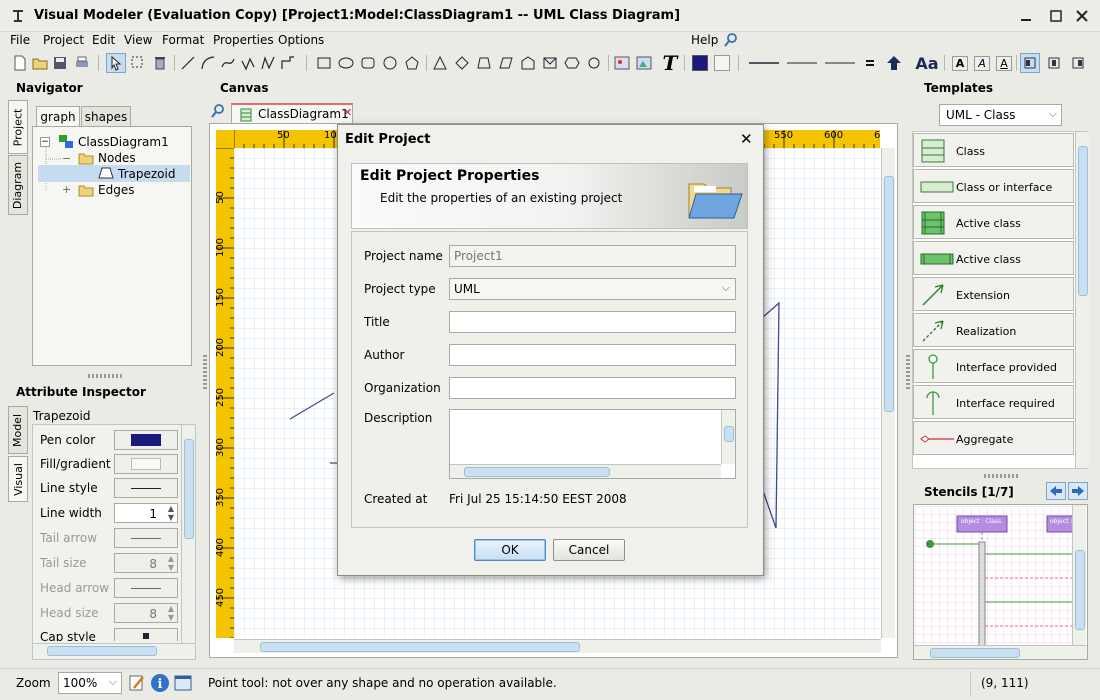  What do you see at coordinates (1000, 115) in the screenshot?
I see `templates-dropdown: UML - Class ⌵` at bounding box center [1000, 115].